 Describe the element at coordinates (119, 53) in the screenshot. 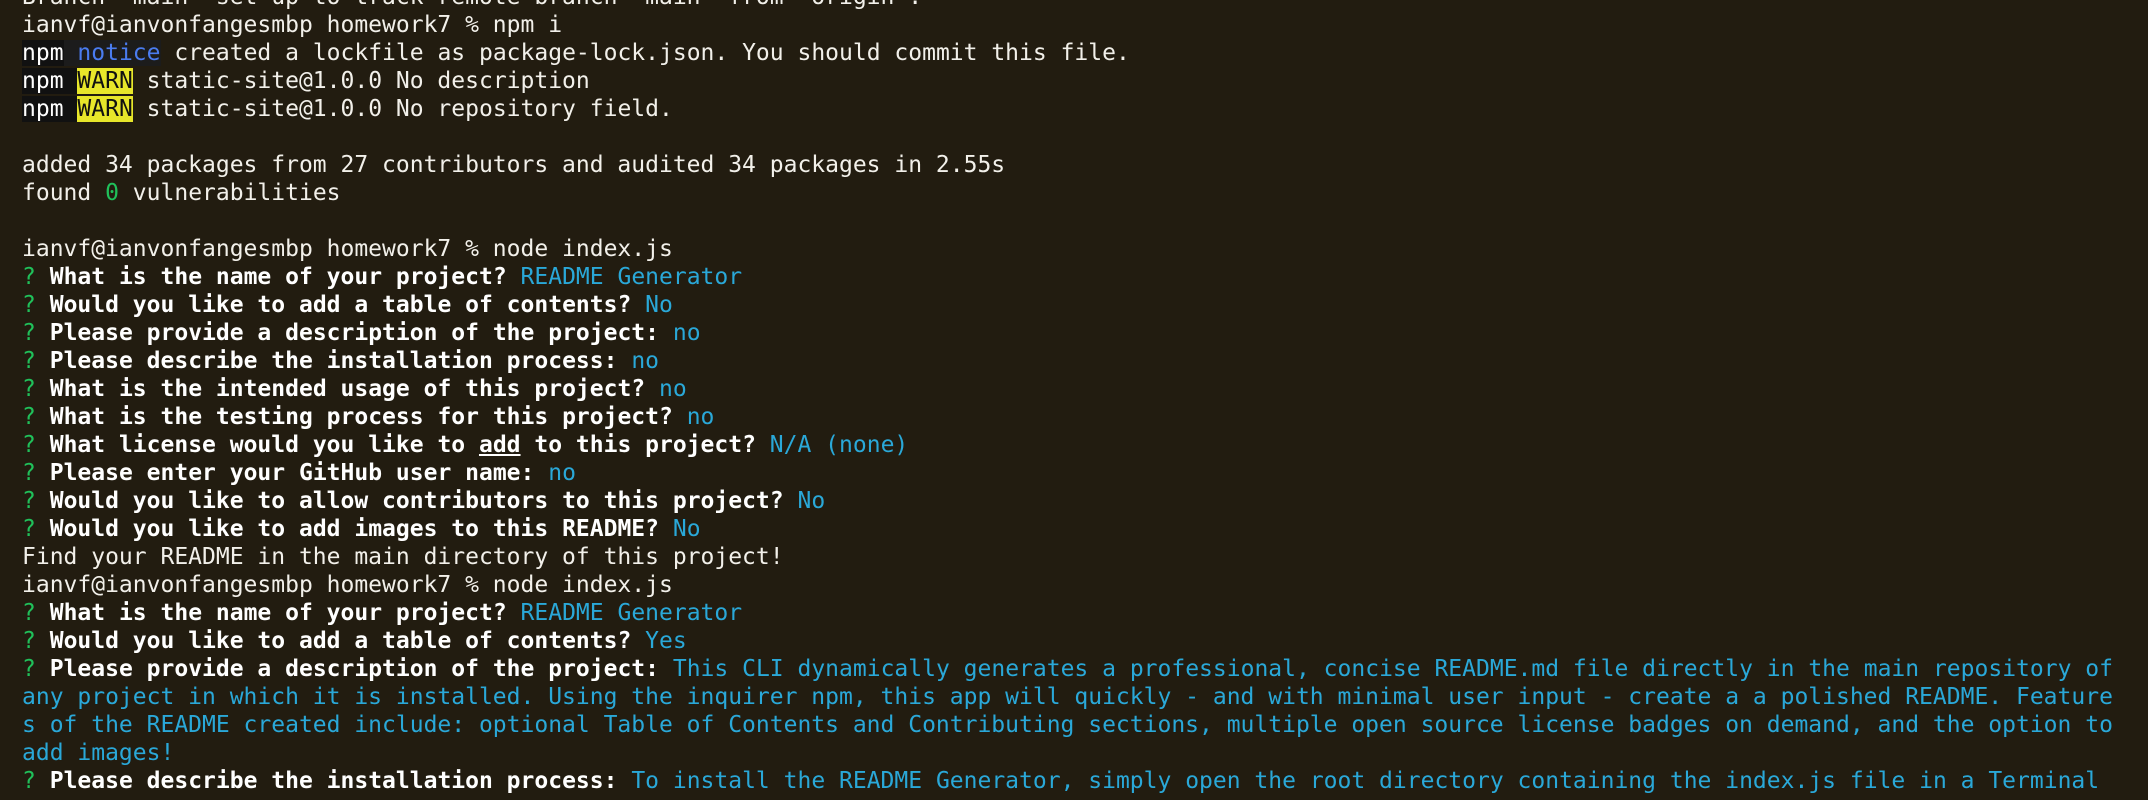

I see `notice-badge: notice` at that location.